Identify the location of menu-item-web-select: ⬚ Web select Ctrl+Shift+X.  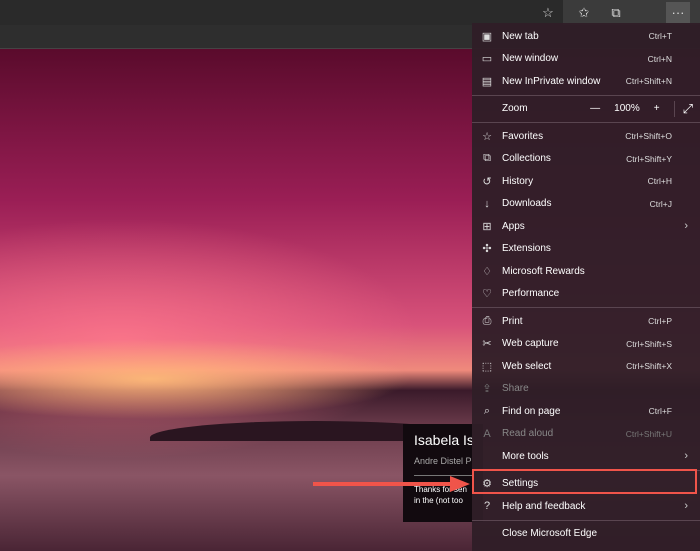
(586, 366).